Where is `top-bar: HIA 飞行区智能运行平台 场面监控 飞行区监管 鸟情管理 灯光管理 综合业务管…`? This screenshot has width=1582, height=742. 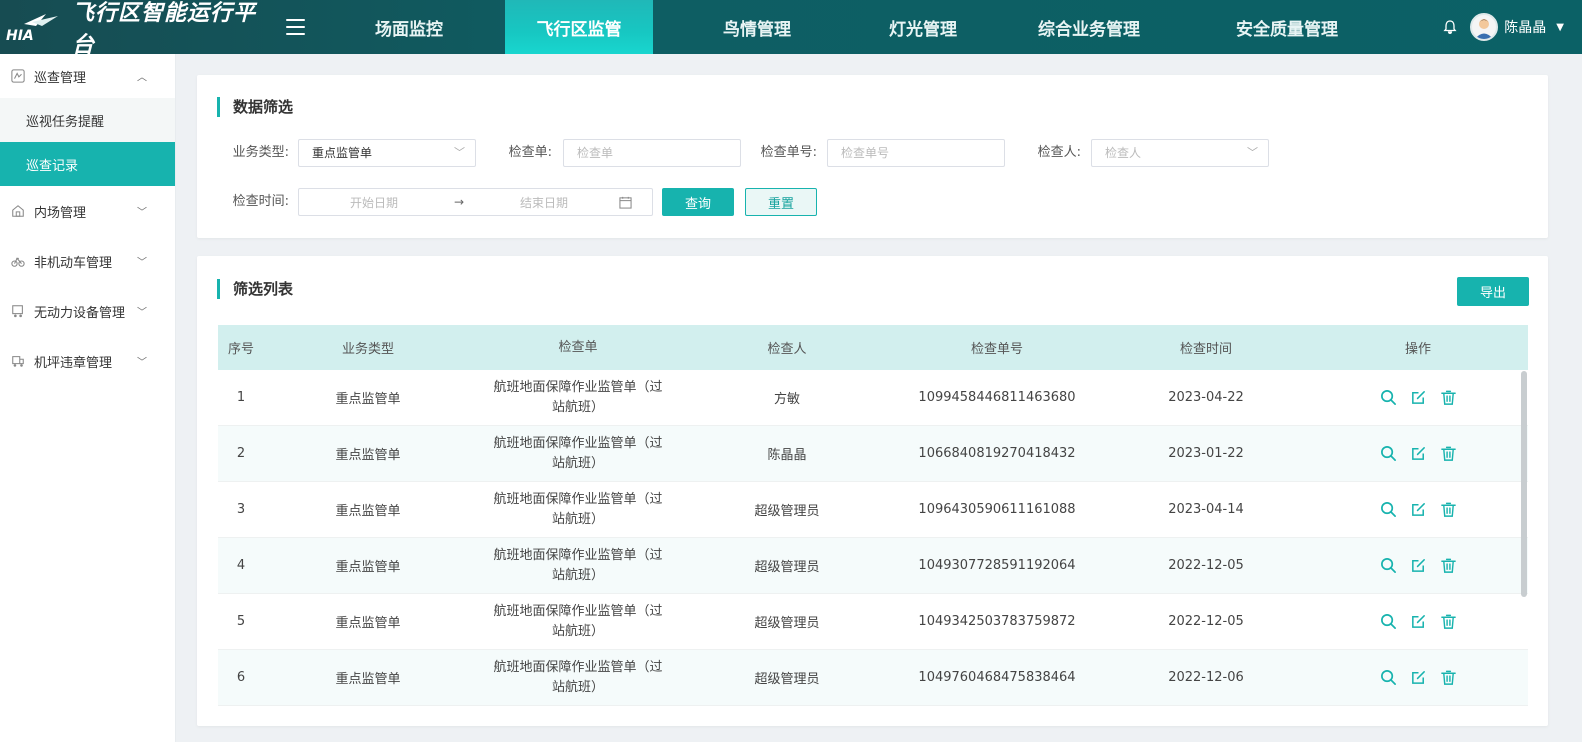 top-bar: HIA 飞行区智能运行平台 场面监控 飞行区监管 鸟情管理 灯光管理 综合业务管… is located at coordinates (791, 29).